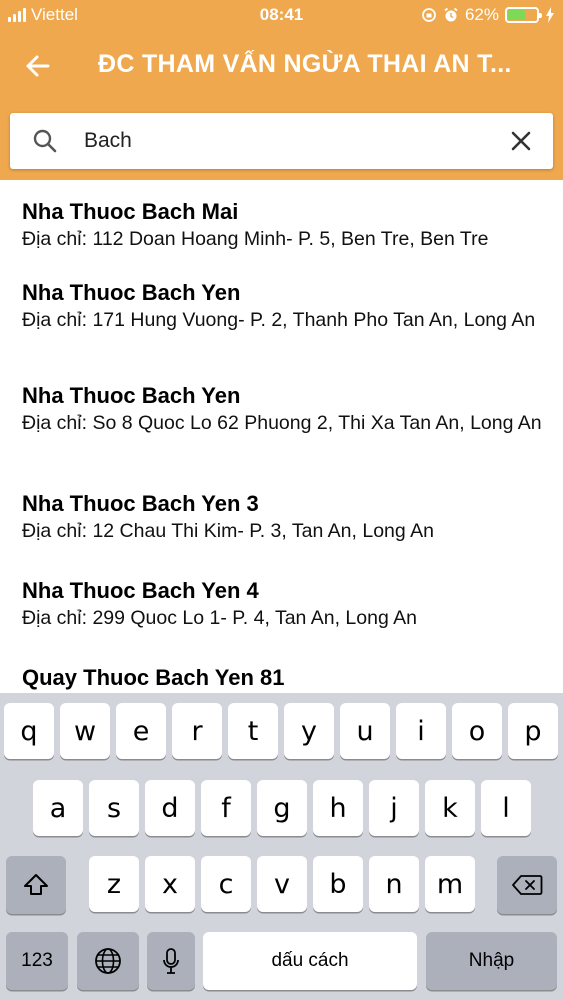 The image size is (563, 1000). What do you see at coordinates (394, 884) in the screenshot?
I see `key-n: n` at bounding box center [394, 884].